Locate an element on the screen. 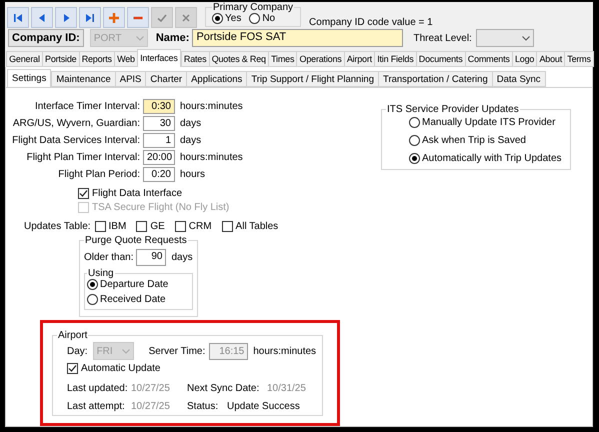 The height and width of the screenshot is (432, 599). tab: Applications is located at coordinates (217, 79).